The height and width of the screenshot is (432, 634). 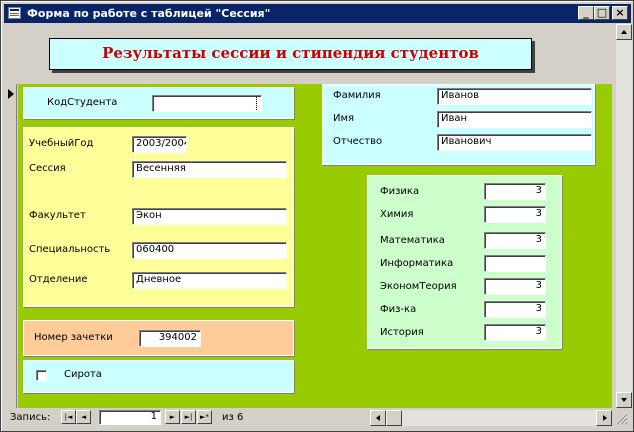 I want to click on form-header-box: Результаты сессии и стипендия студентов, so click(x=290, y=54).